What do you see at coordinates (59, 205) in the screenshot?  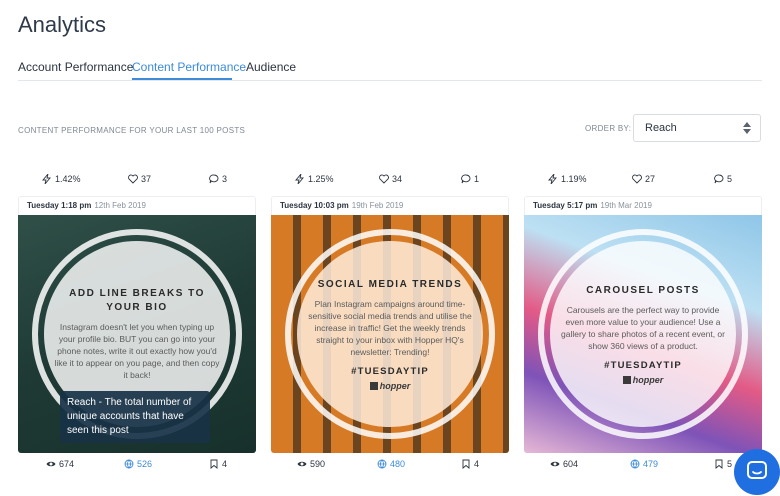 I see `post-day-time: Tuesday 1:18 pm` at bounding box center [59, 205].